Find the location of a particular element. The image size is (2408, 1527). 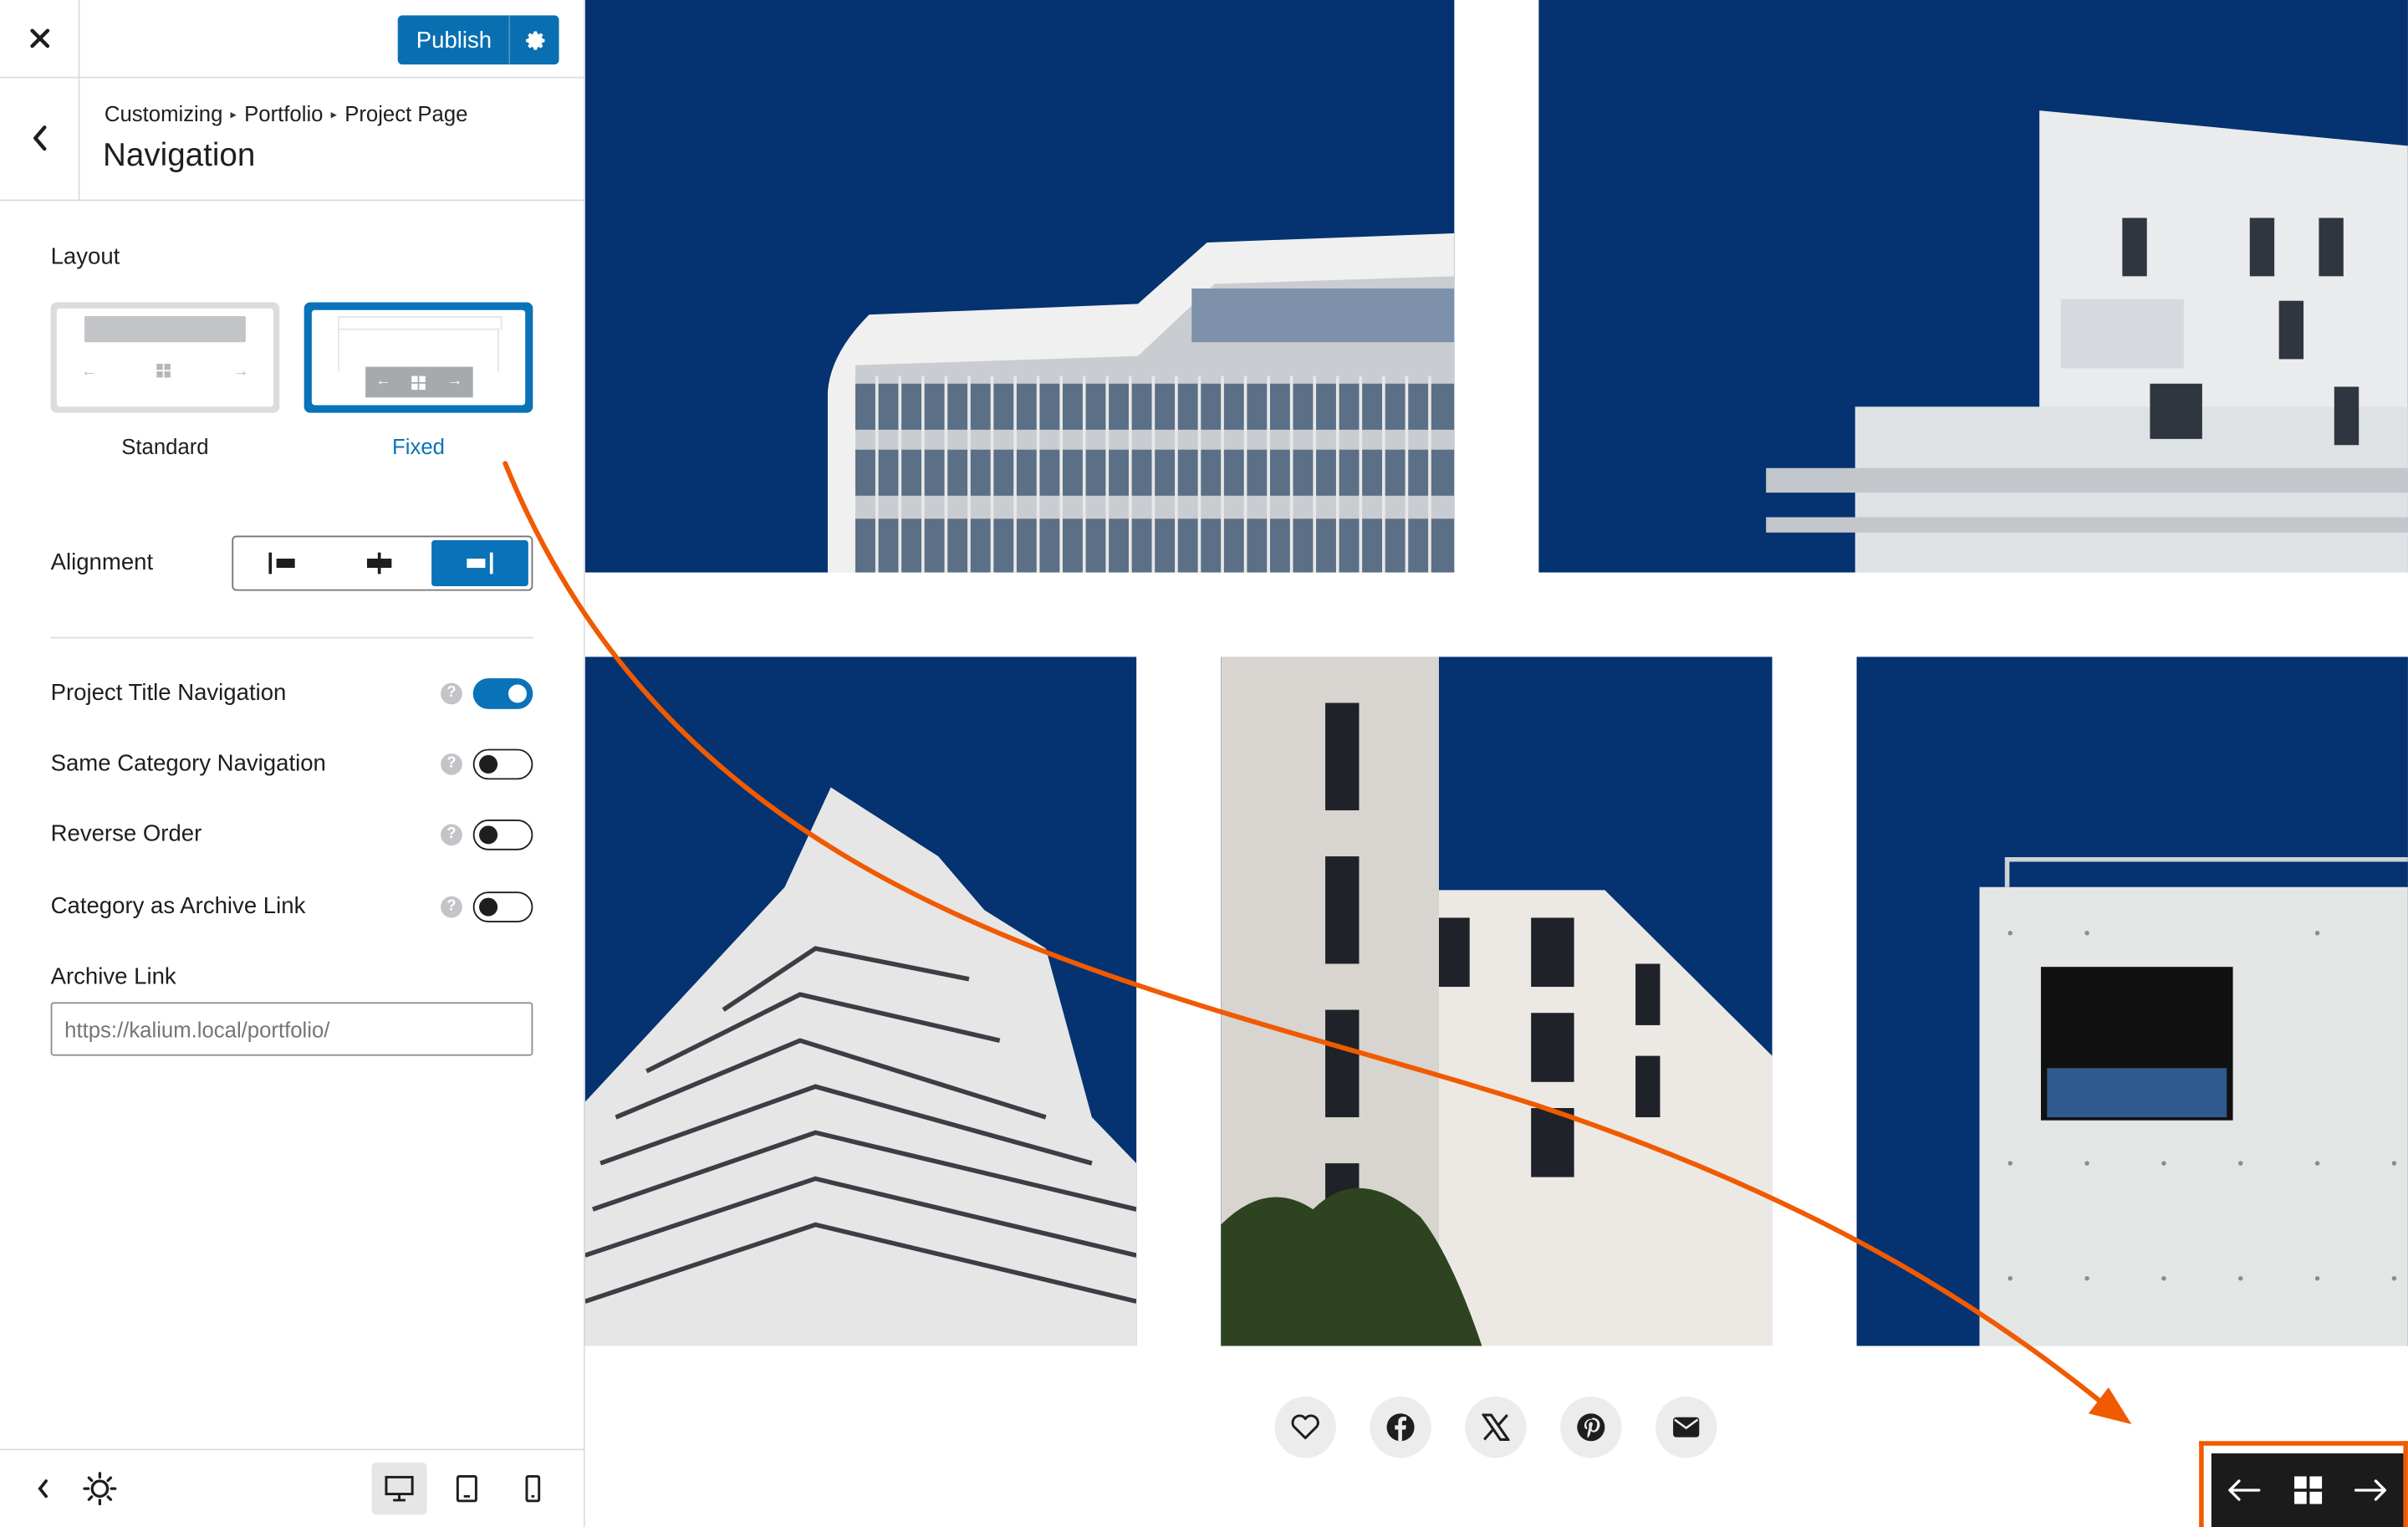

toggle-row-category-as-archive-link: Category as Archive Link ? is located at coordinates (292, 908).